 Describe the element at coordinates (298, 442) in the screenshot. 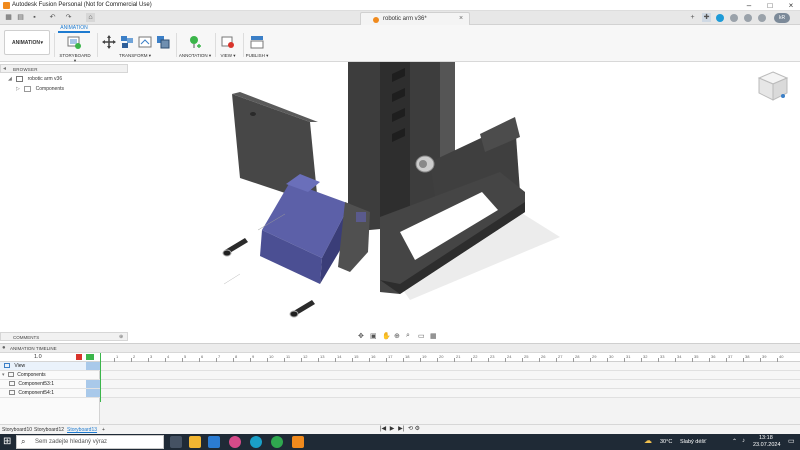

I see `fusion-taskbar-icon` at that location.